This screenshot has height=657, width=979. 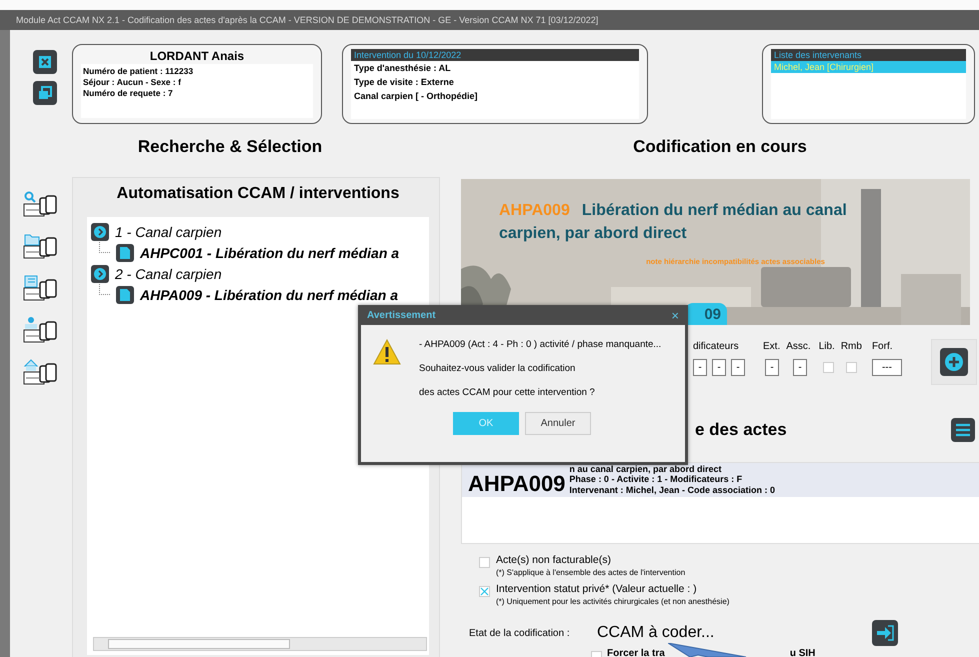 What do you see at coordinates (673, 222) in the screenshot?
I see `banner-title: AHPA009 Libération du nerf médian au canal carpien, par abord direct` at bounding box center [673, 222].